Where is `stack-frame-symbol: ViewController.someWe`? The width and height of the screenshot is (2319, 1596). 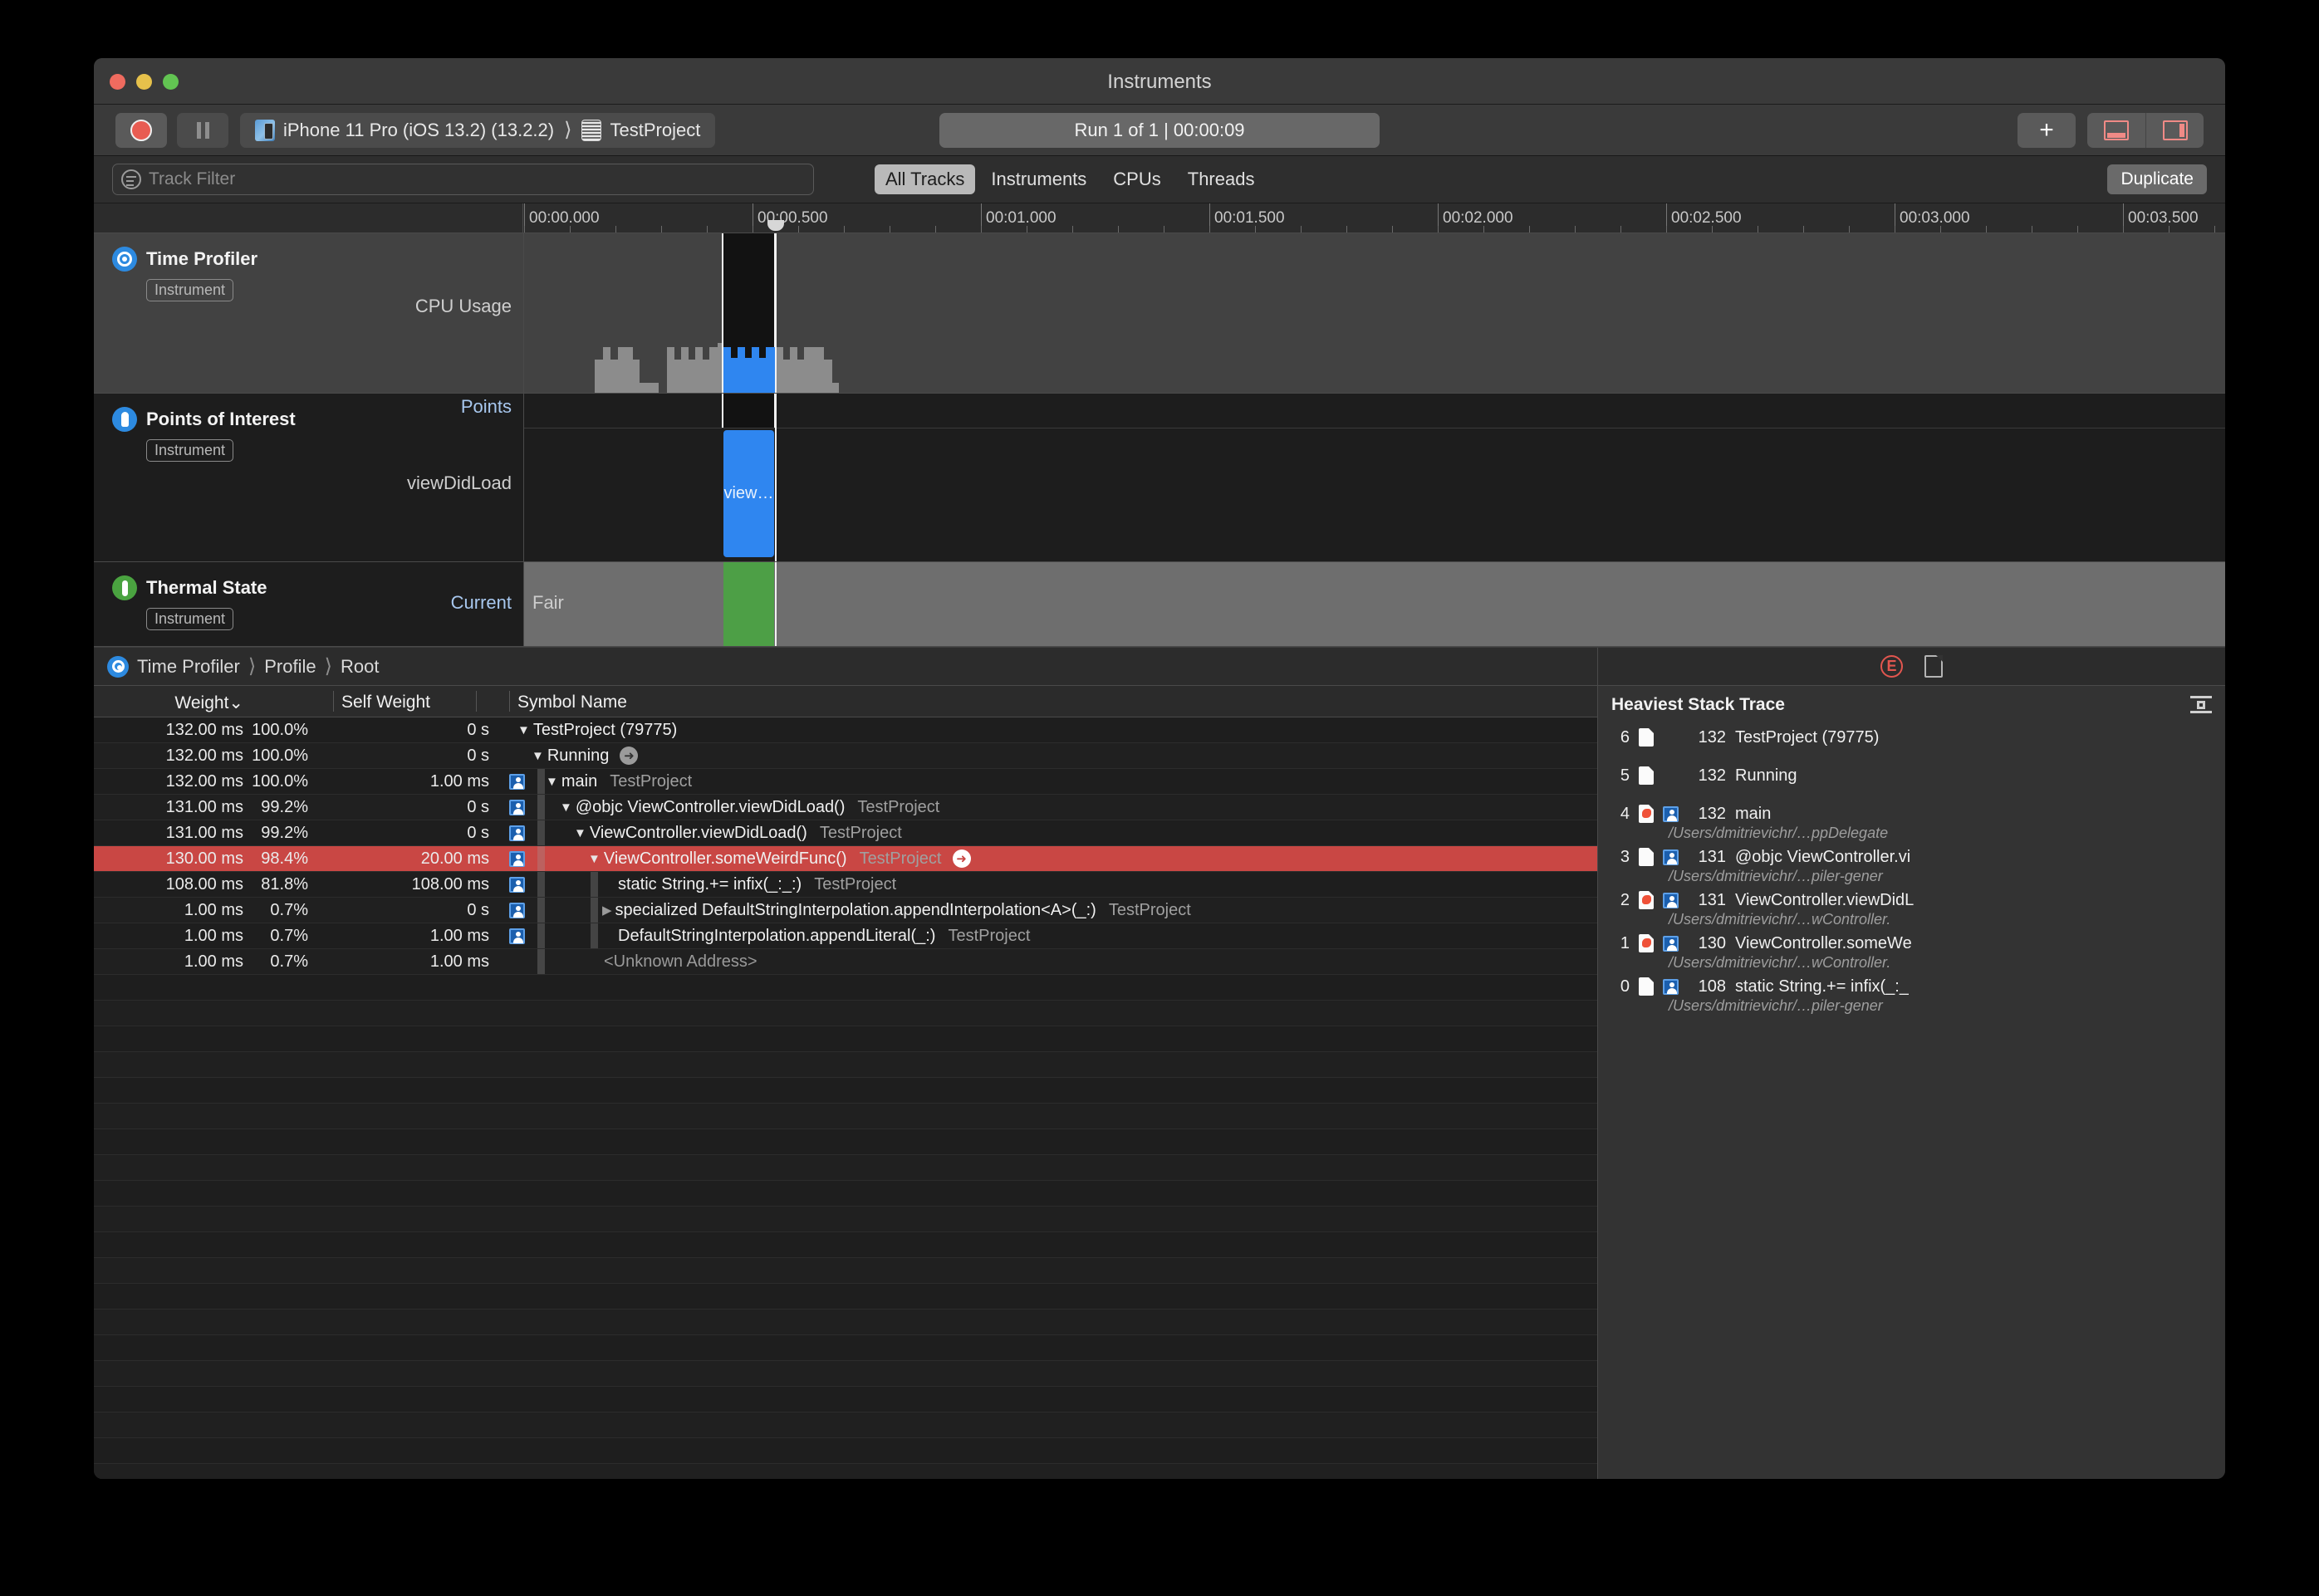
stack-frame-symbol: ViewController.someWe is located at coordinates (1823, 942).